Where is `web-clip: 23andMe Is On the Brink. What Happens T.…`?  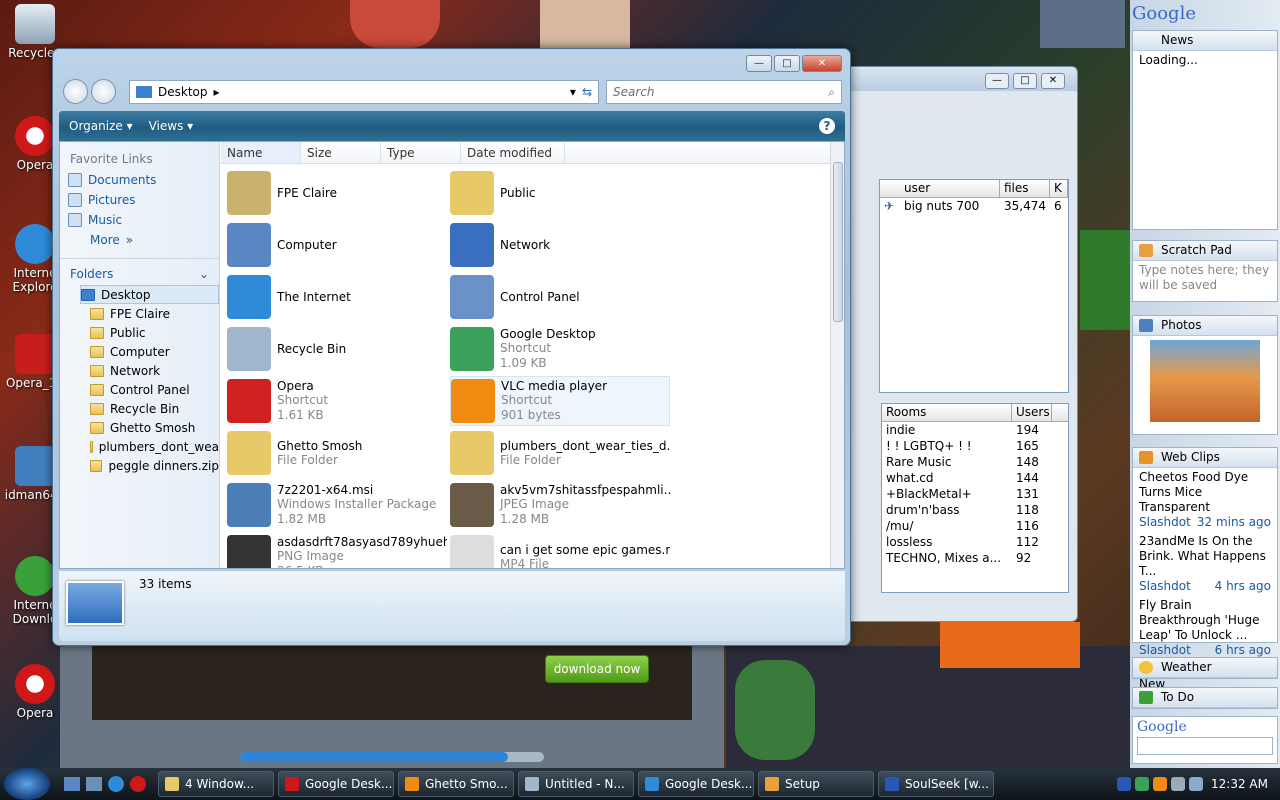
web-clip: 23andMe Is On the Brink. What Happens T.… is located at coordinates (1205, 564).